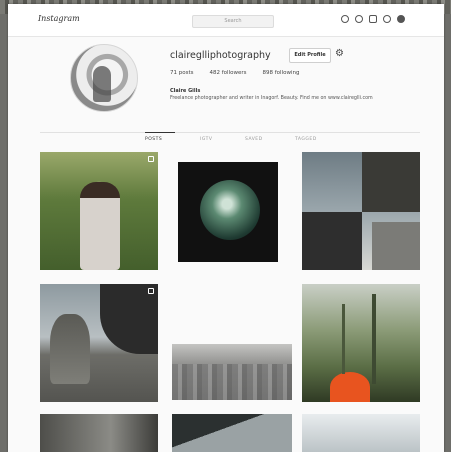  I want to click on profile-username: claireglliphotography, so click(220, 55).